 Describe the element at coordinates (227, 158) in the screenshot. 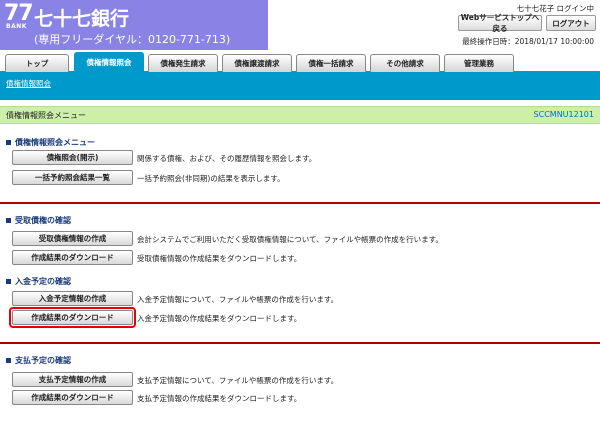

I see `menu-description: 関係する債権、および、その履歴情報を照会します。` at that location.